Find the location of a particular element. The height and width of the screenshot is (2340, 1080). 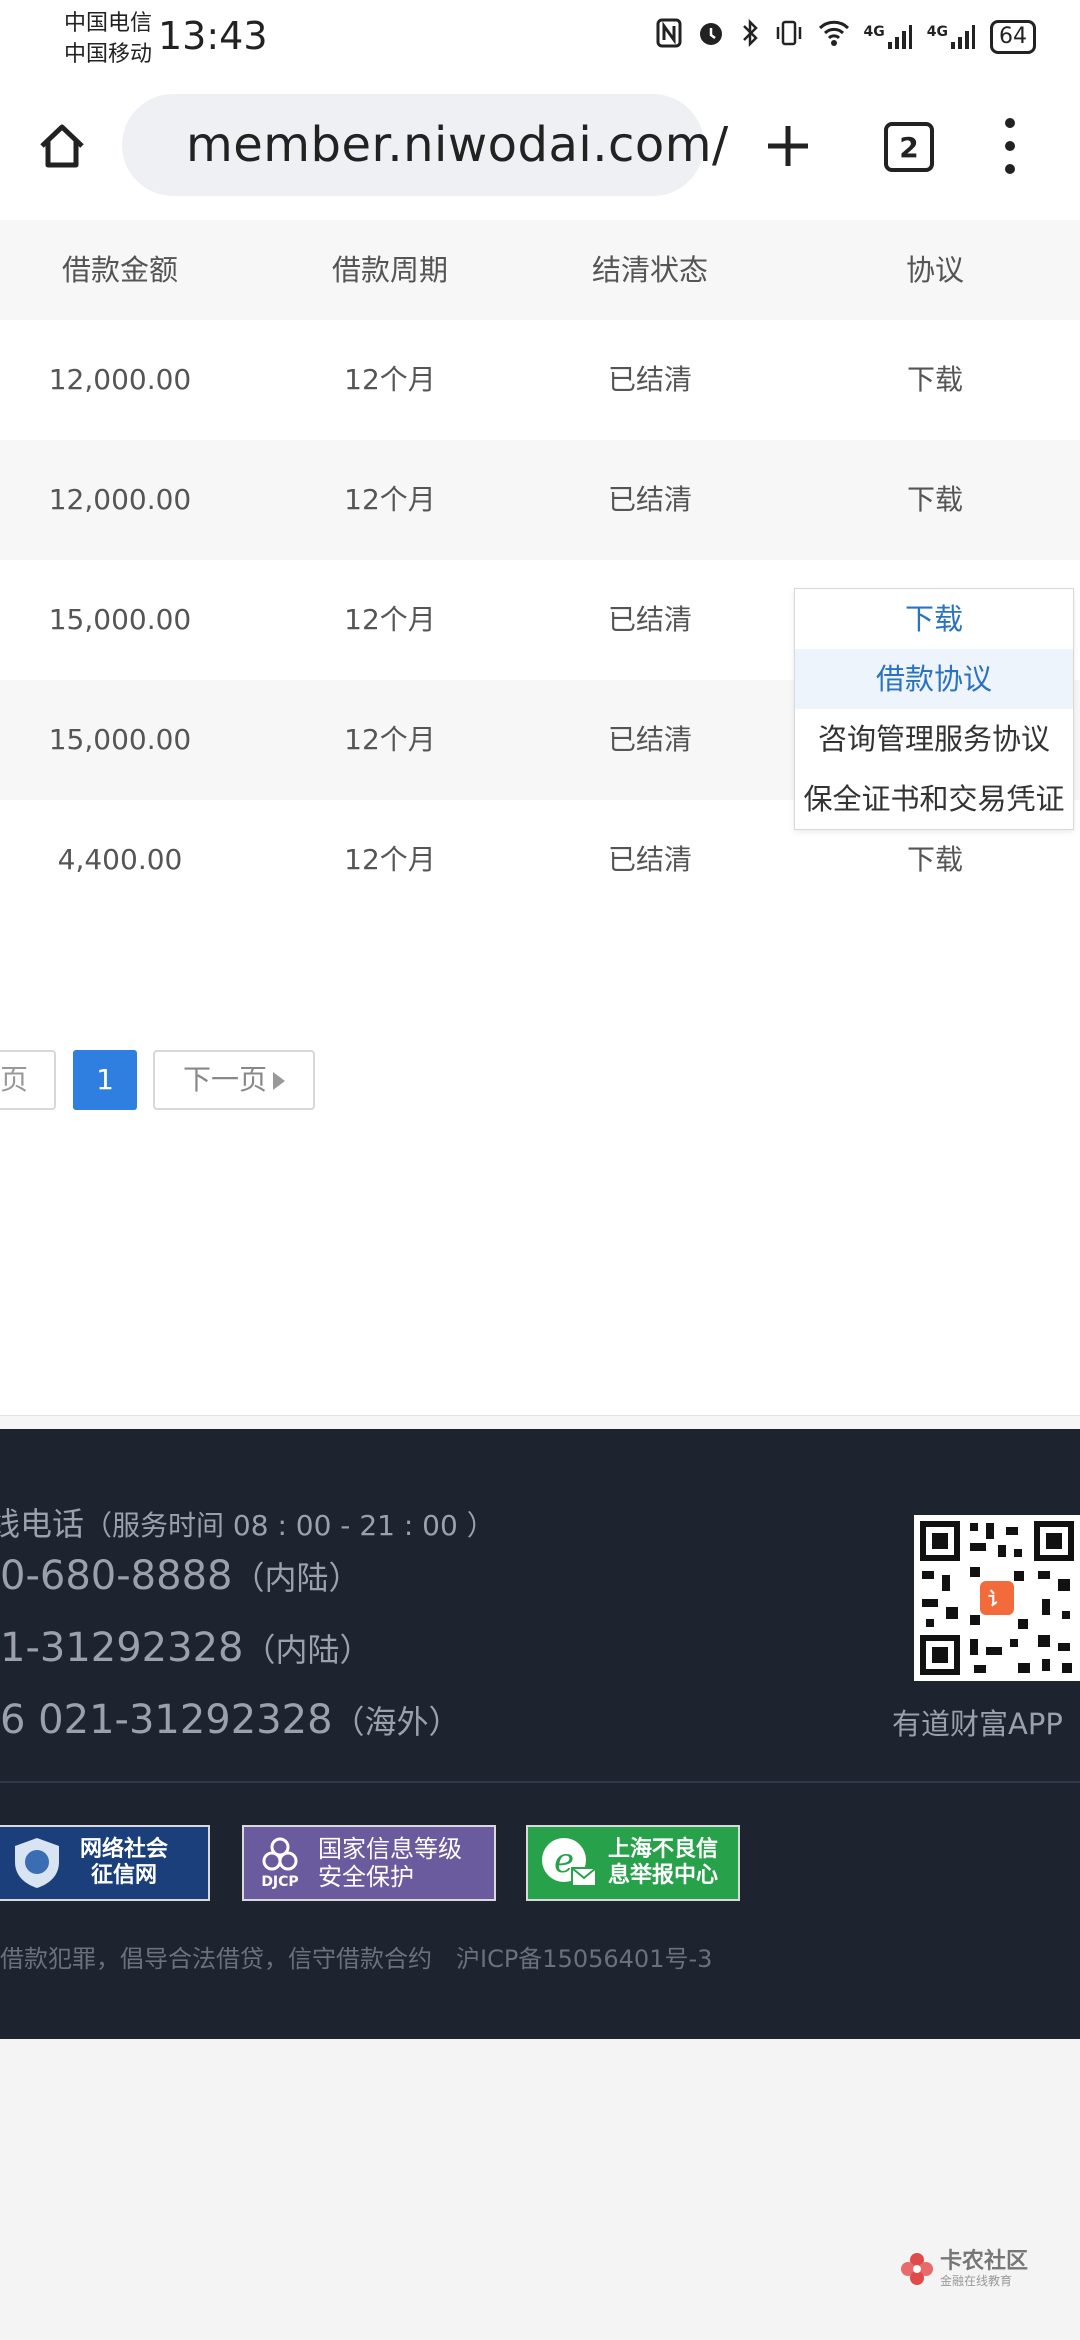

page-1-button: 1 is located at coordinates (105, 1080).